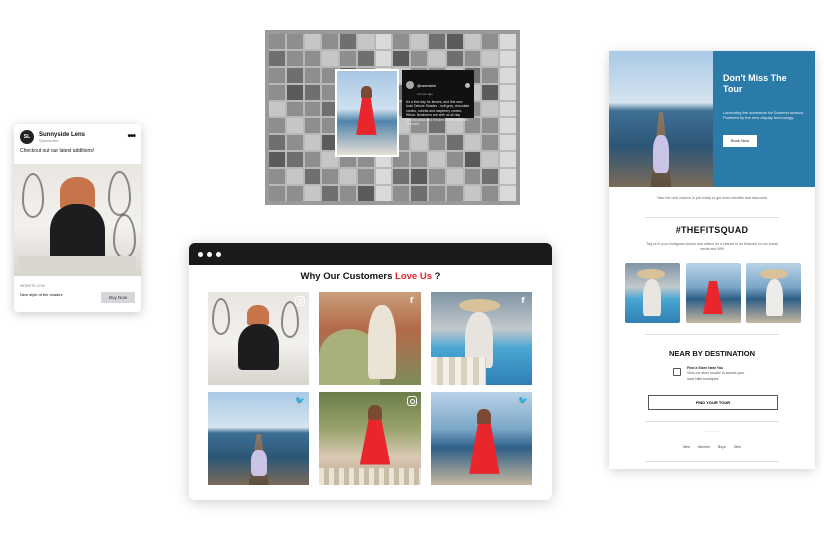 This screenshot has width=824, height=533. What do you see at coordinates (348, 276) in the screenshot?
I see `widget-title-prefix: Why Our Customers` at bounding box center [348, 276].